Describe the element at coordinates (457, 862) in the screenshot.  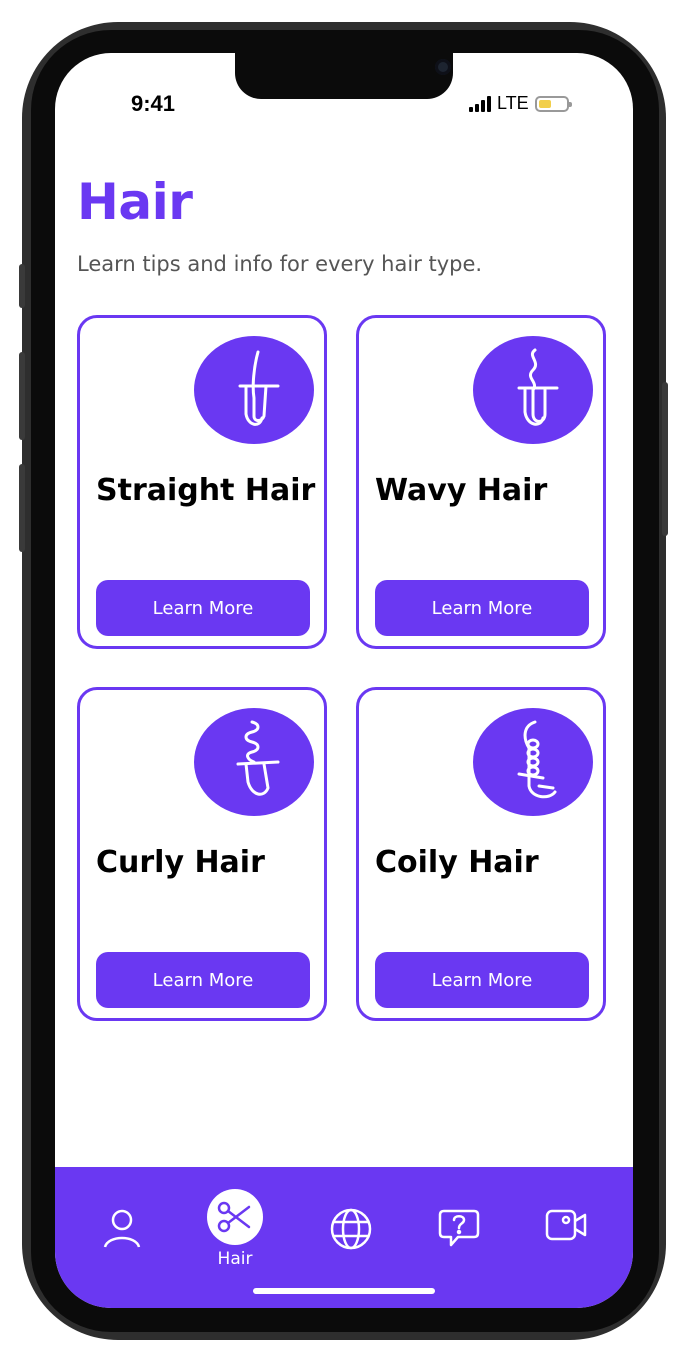
I see `card-title: Coily Hair` at that location.